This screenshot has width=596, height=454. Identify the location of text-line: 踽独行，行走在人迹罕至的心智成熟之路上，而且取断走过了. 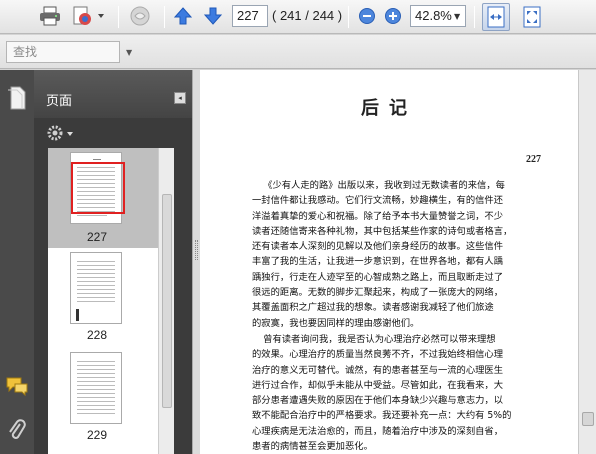
(378, 277).